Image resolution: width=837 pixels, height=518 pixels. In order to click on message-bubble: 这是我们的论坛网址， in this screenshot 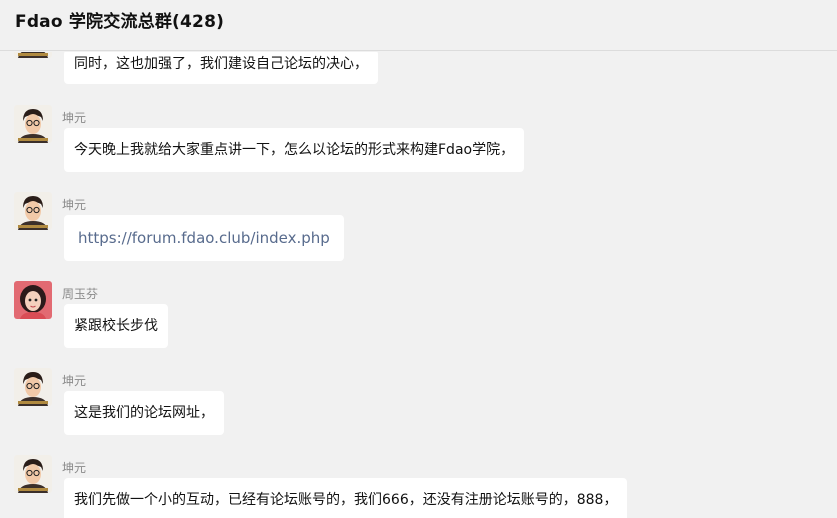, I will do `click(144, 413)`.